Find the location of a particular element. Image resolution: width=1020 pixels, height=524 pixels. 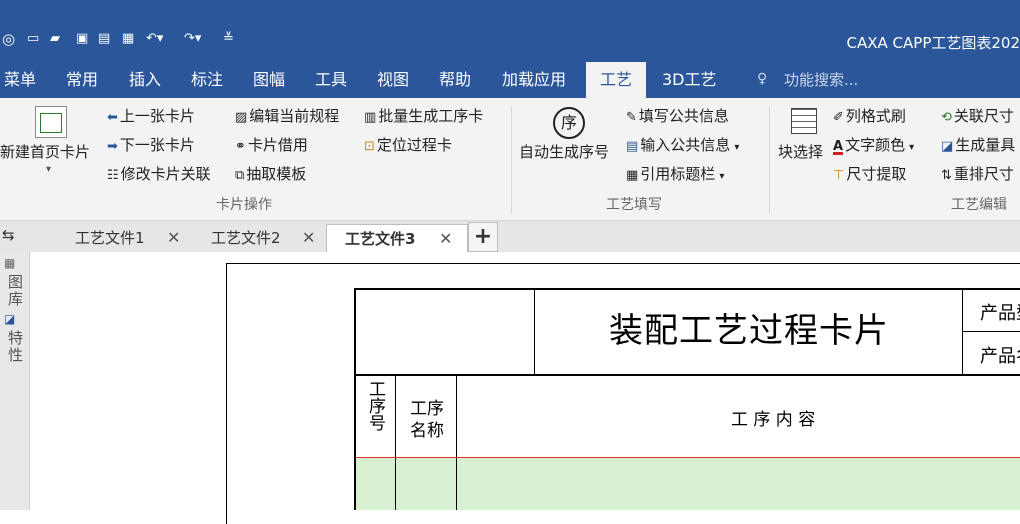

link-dimension-button: ⟲关联尺寸 is located at coordinates (977, 116).